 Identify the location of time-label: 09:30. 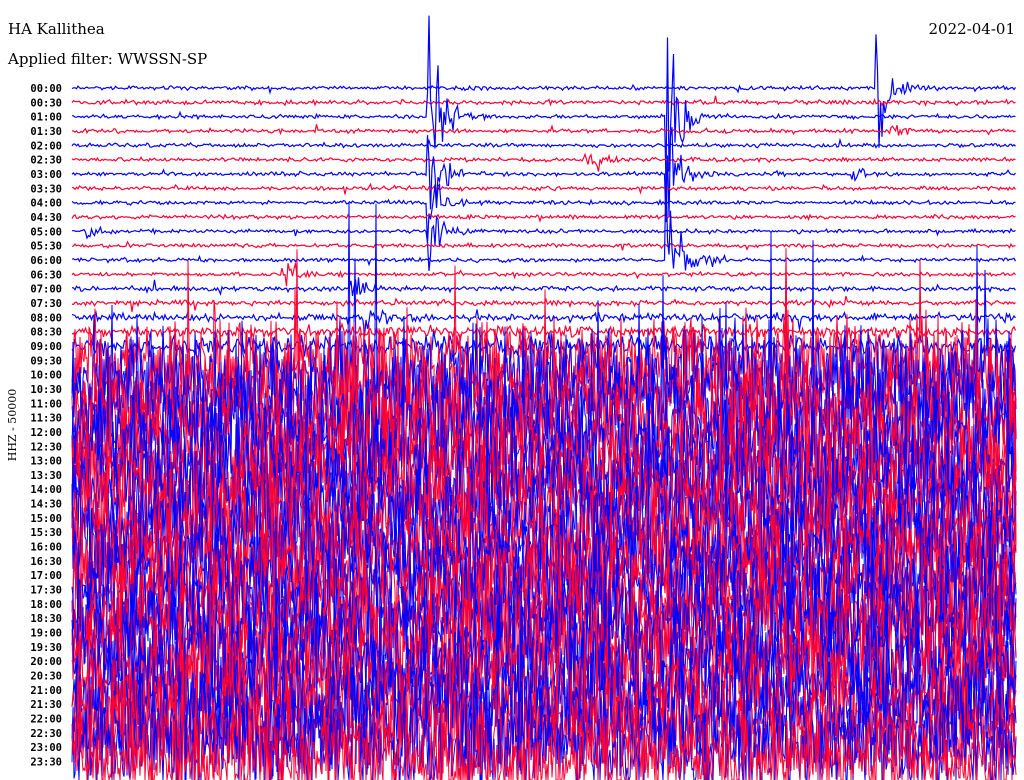
(46, 361).